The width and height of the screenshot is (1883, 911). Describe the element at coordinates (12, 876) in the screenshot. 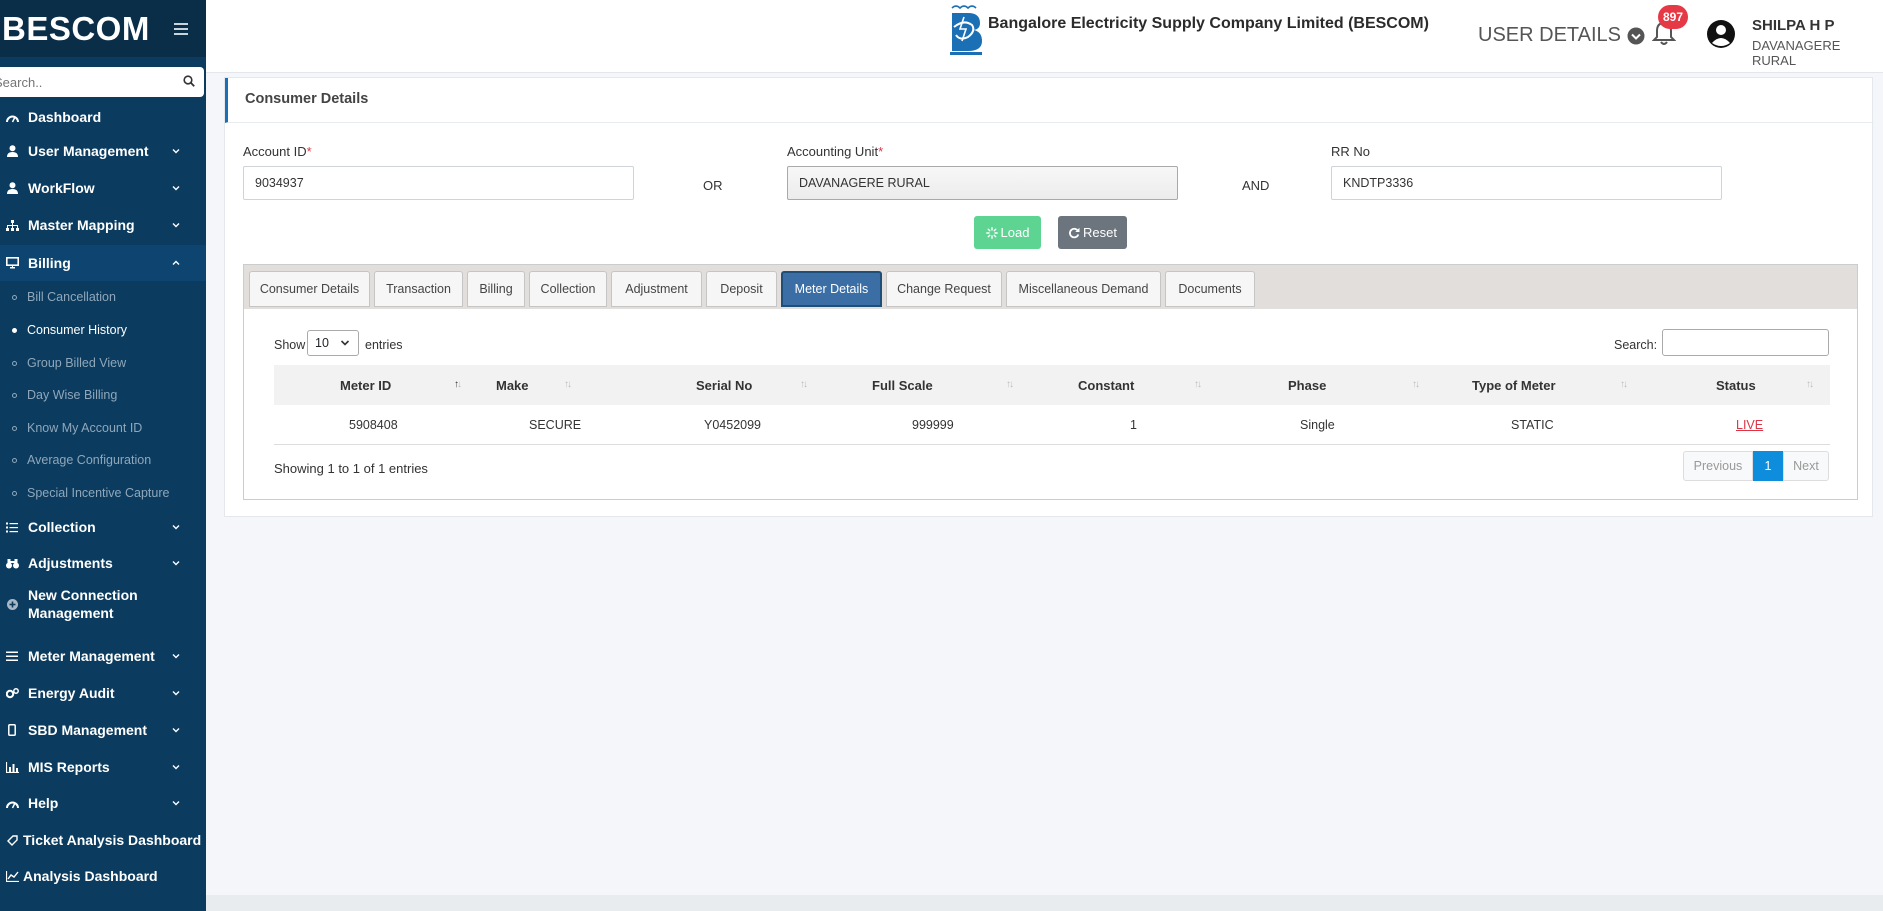

I see `line-chart-icon` at that location.